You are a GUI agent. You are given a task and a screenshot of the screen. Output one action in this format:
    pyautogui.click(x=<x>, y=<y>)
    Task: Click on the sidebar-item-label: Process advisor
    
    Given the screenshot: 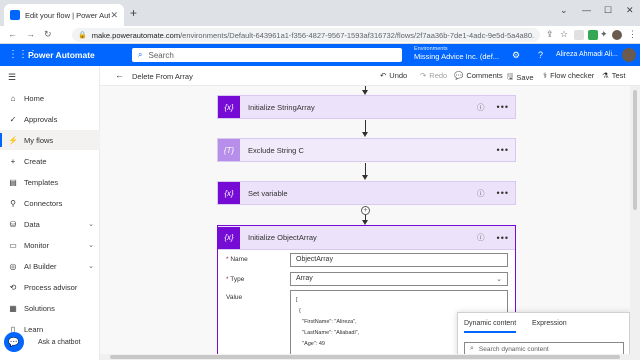 What is the action you would take?
    pyautogui.click(x=51, y=287)
    